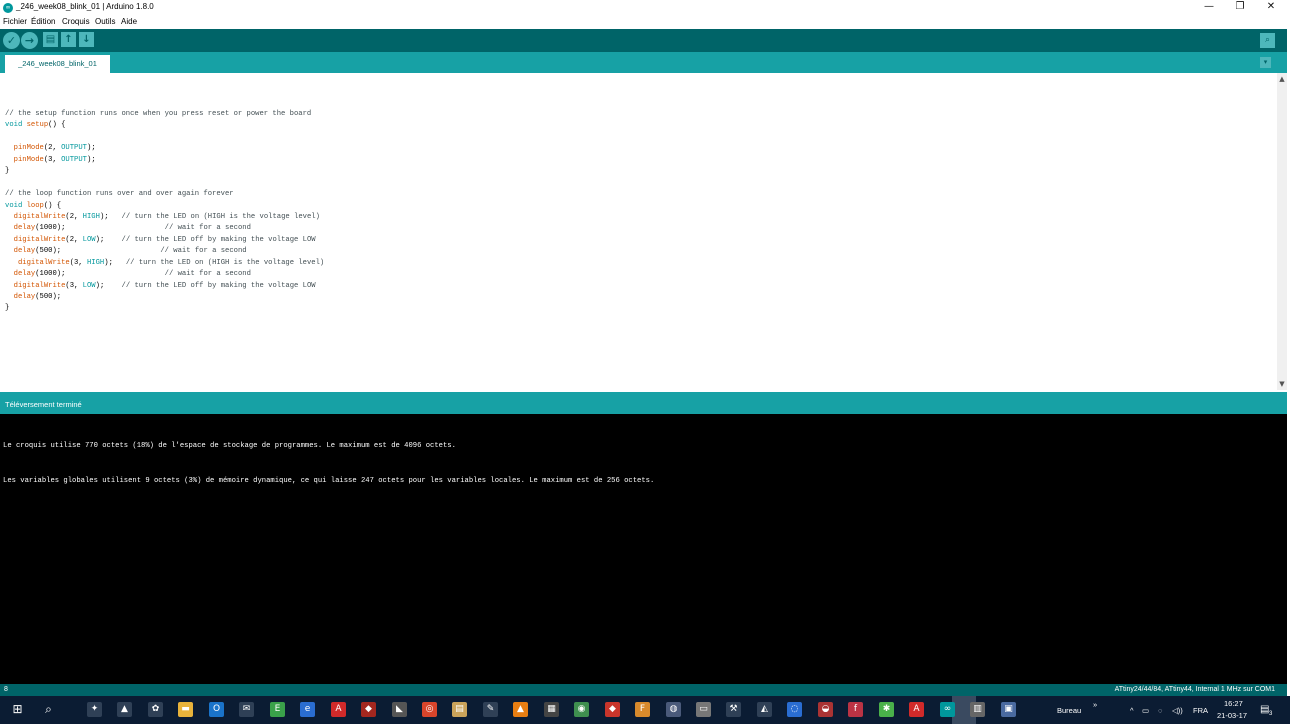 This screenshot has width=1290, height=724. I want to click on keyboard-app-icon: ▭, so click(703, 709).